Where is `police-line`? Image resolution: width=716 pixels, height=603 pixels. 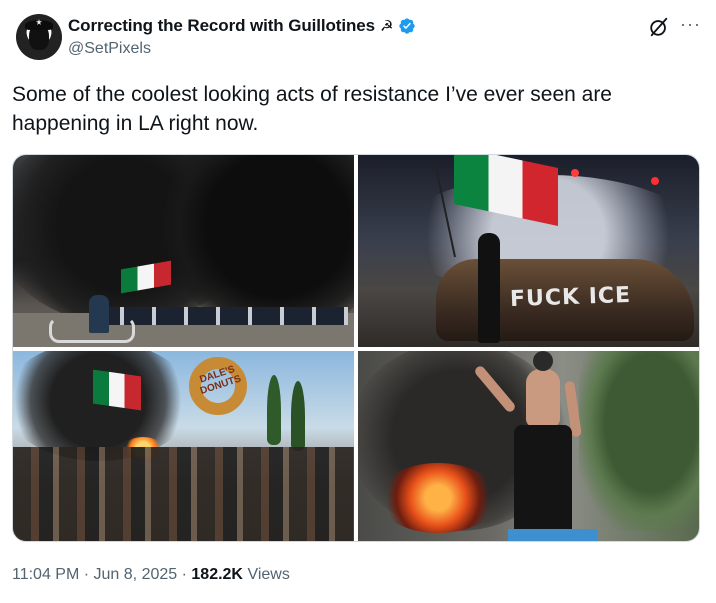 police-line is located at coordinates (223, 316).